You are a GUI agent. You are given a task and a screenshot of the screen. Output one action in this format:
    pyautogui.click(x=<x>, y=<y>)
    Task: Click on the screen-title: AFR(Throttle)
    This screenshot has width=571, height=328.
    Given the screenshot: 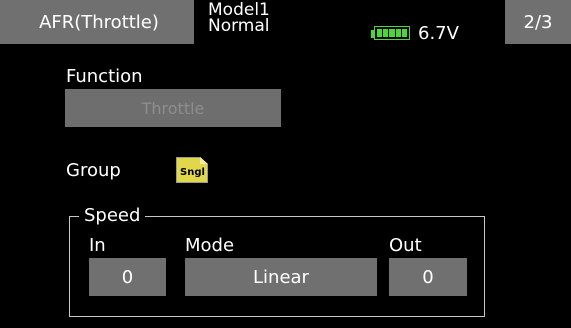 What is the action you would take?
    pyautogui.click(x=99, y=22)
    